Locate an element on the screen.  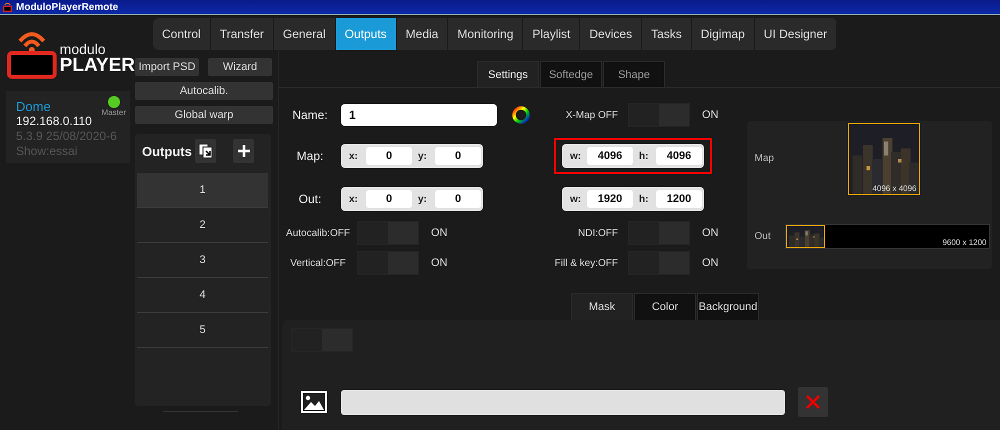
action-button: Global warp is located at coordinates (204, 115).